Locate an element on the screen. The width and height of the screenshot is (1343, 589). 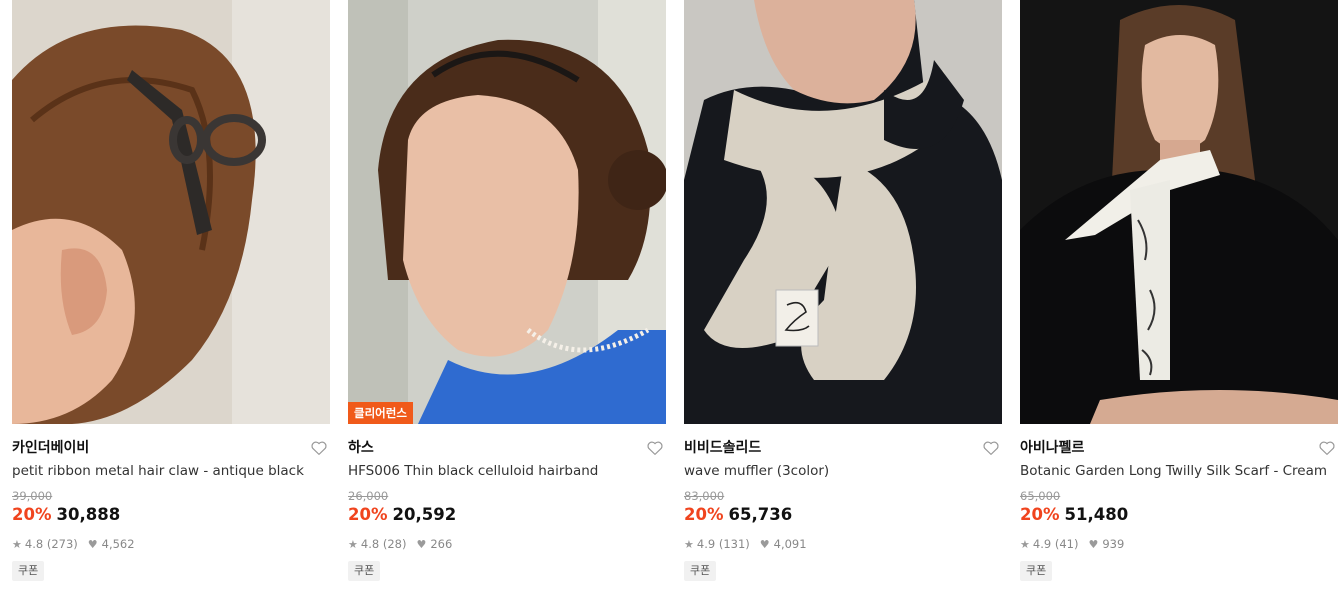
brand-name: 카인더베이비 is located at coordinates (50, 448).